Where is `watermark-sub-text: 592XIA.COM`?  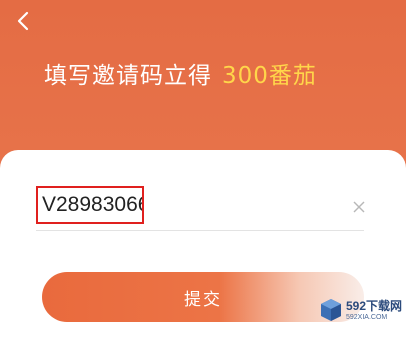
watermark-sub-text: 592XIA.COM is located at coordinates (367, 317).